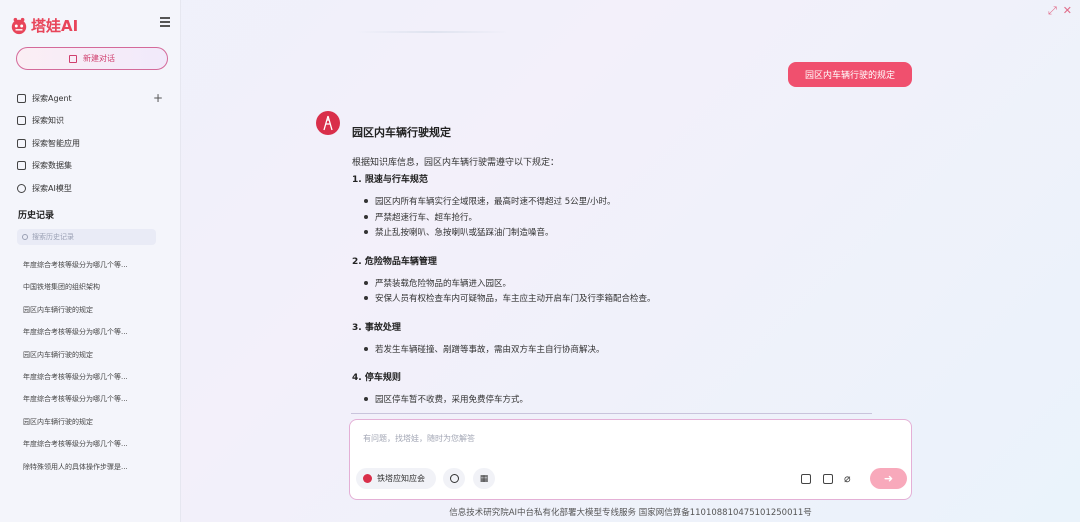 The width and height of the screenshot is (1080, 522). I want to click on new-chat-button: 新建对话, so click(92, 58).